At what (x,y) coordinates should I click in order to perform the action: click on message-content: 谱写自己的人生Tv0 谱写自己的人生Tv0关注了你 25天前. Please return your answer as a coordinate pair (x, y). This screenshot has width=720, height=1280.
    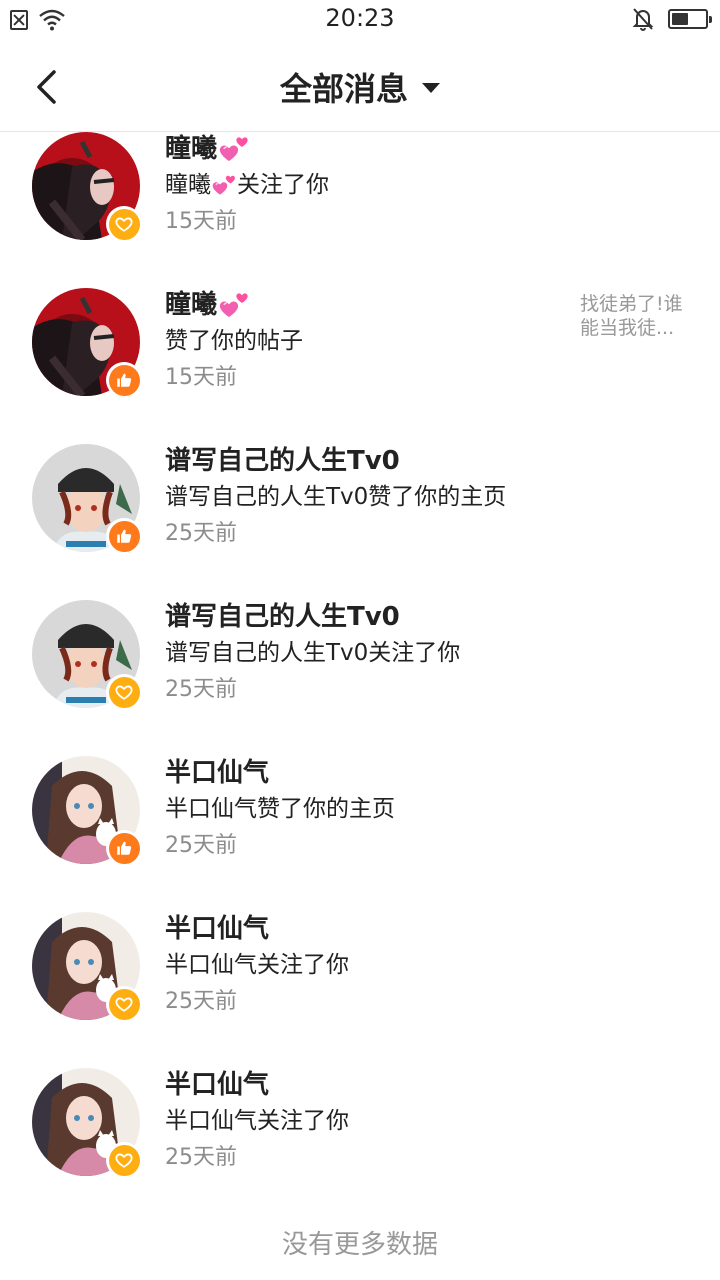
    Looking at the image, I should click on (365, 652).